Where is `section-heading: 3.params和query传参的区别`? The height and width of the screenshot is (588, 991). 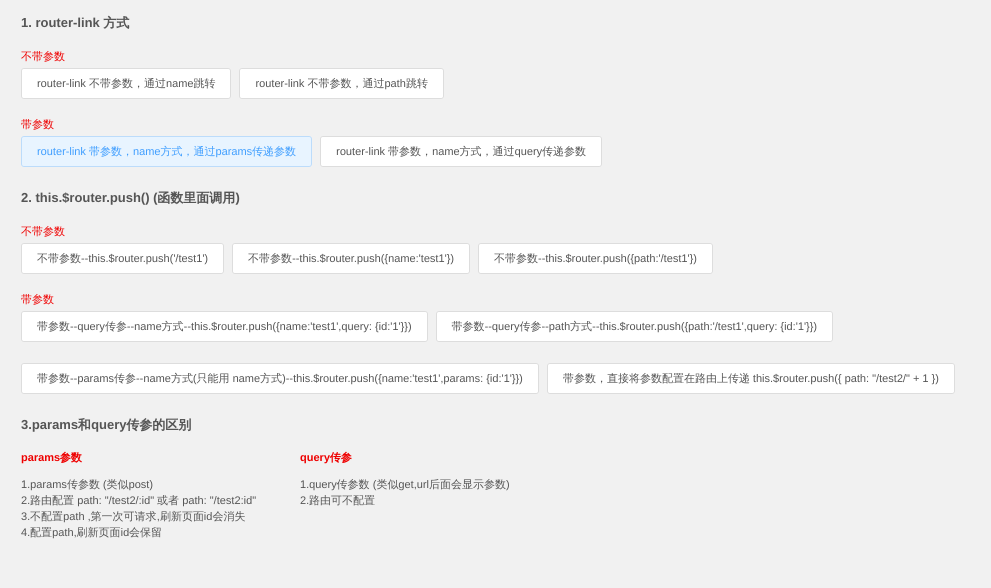
section-heading: 3.params和query传参的区别 is located at coordinates (106, 425).